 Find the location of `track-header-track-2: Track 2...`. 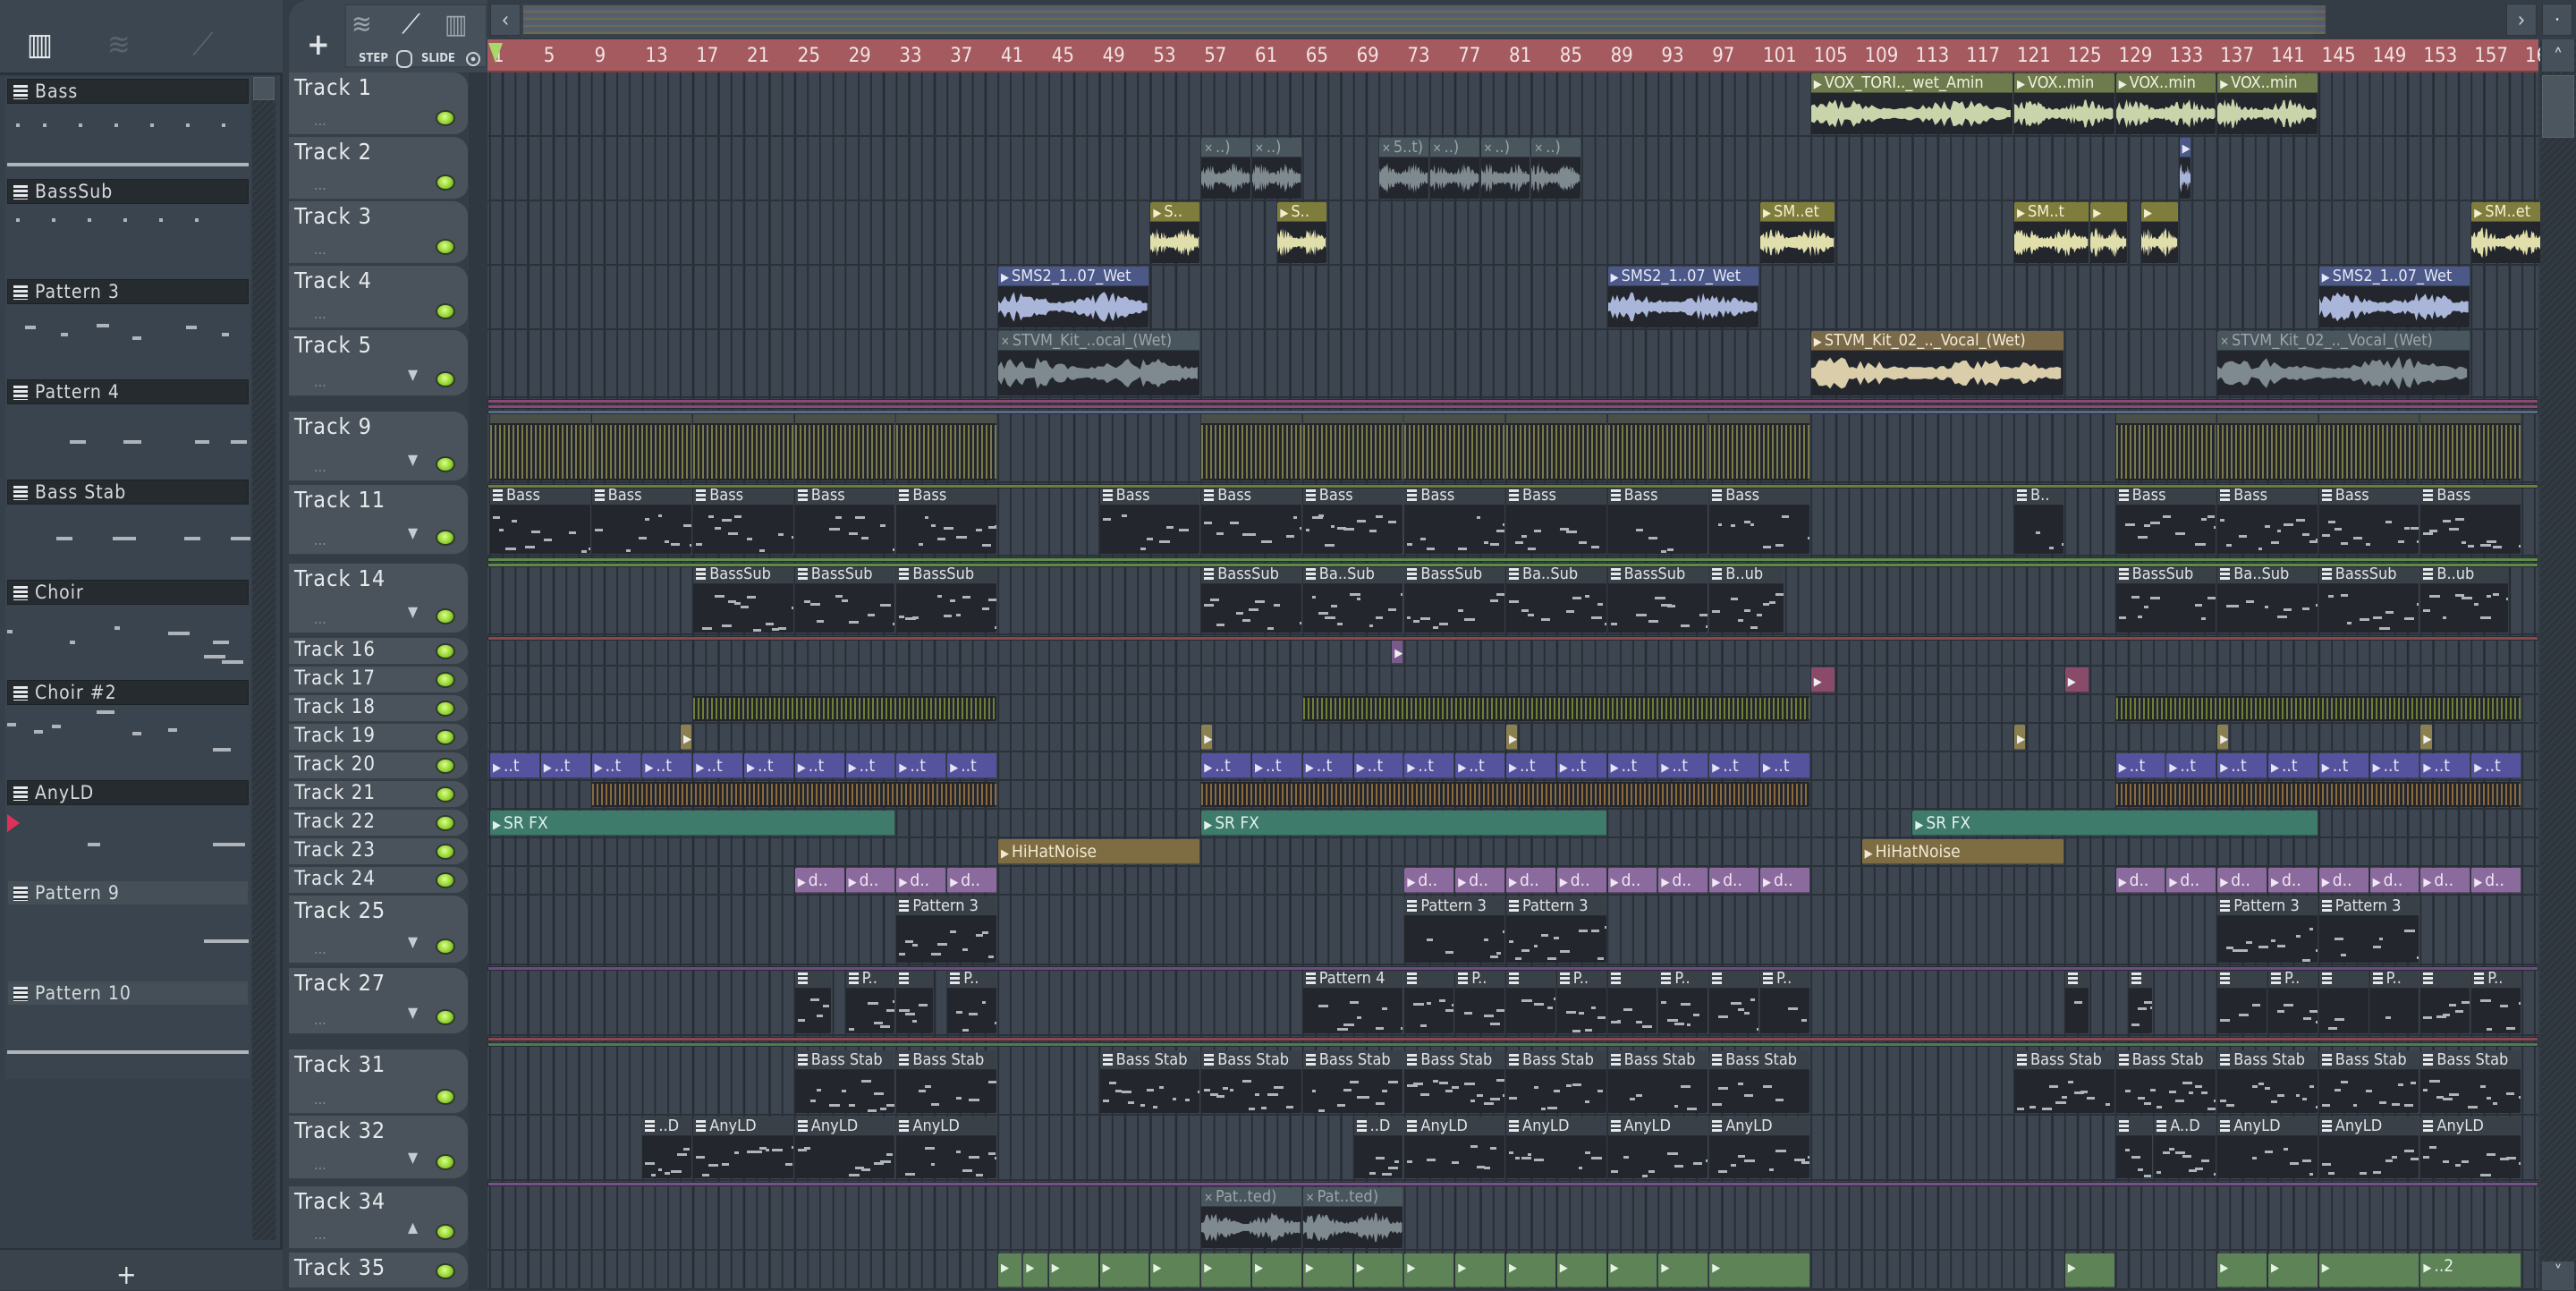

track-header-track-2: Track 2... is located at coordinates (378, 168).